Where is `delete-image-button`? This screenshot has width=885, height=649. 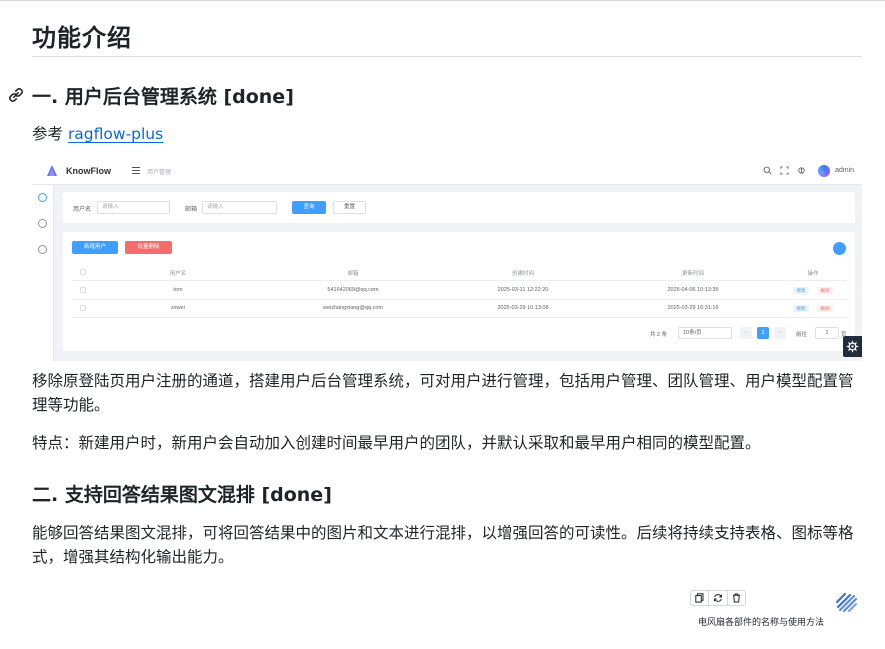 delete-image-button is located at coordinates (736, 598).